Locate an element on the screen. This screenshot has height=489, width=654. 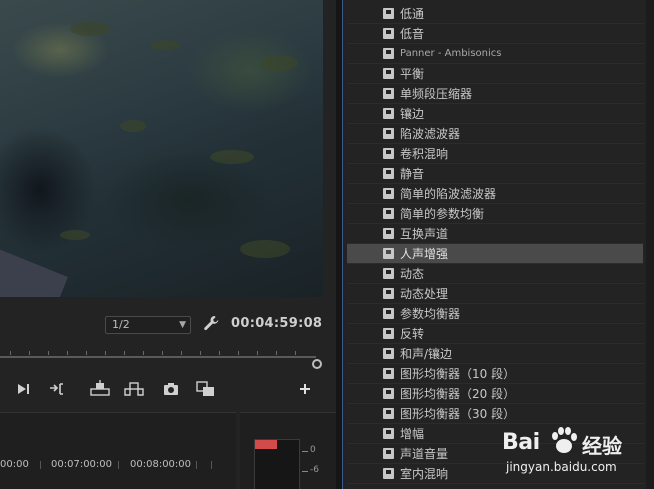
playback-resolution-select: 1/2 ▼ is located at coordinates (148, 325).